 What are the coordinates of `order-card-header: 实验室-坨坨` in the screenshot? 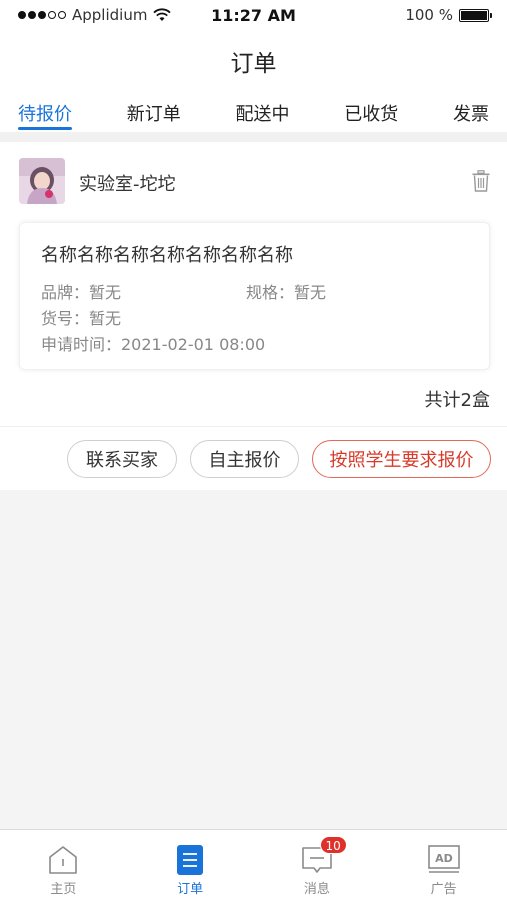 It's located at (253, 181).